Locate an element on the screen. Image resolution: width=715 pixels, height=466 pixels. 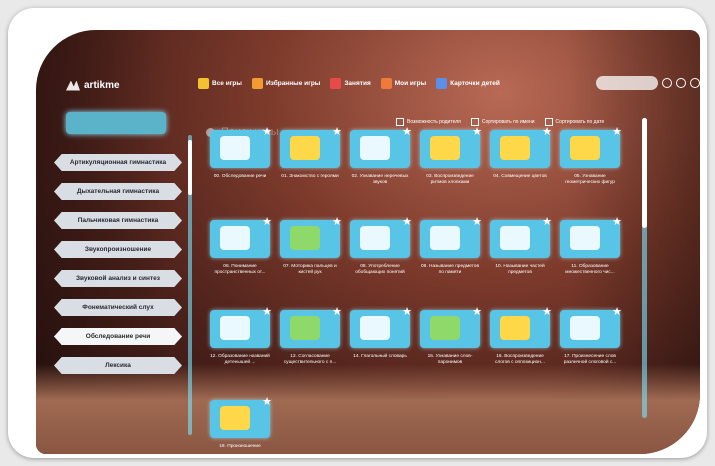
sidebar-item-lexicon: Лексика is located at coordinates (118, 365).